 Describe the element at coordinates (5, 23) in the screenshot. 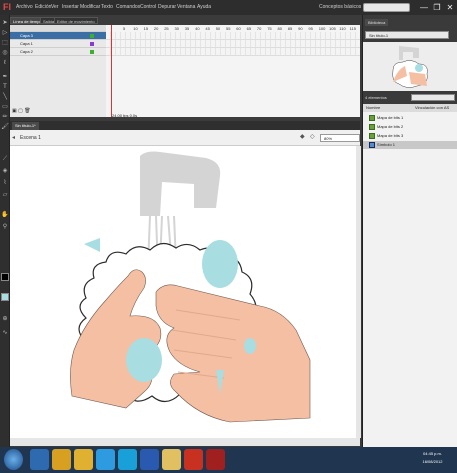

I see `selection-tool-icon: ➤` at that location.